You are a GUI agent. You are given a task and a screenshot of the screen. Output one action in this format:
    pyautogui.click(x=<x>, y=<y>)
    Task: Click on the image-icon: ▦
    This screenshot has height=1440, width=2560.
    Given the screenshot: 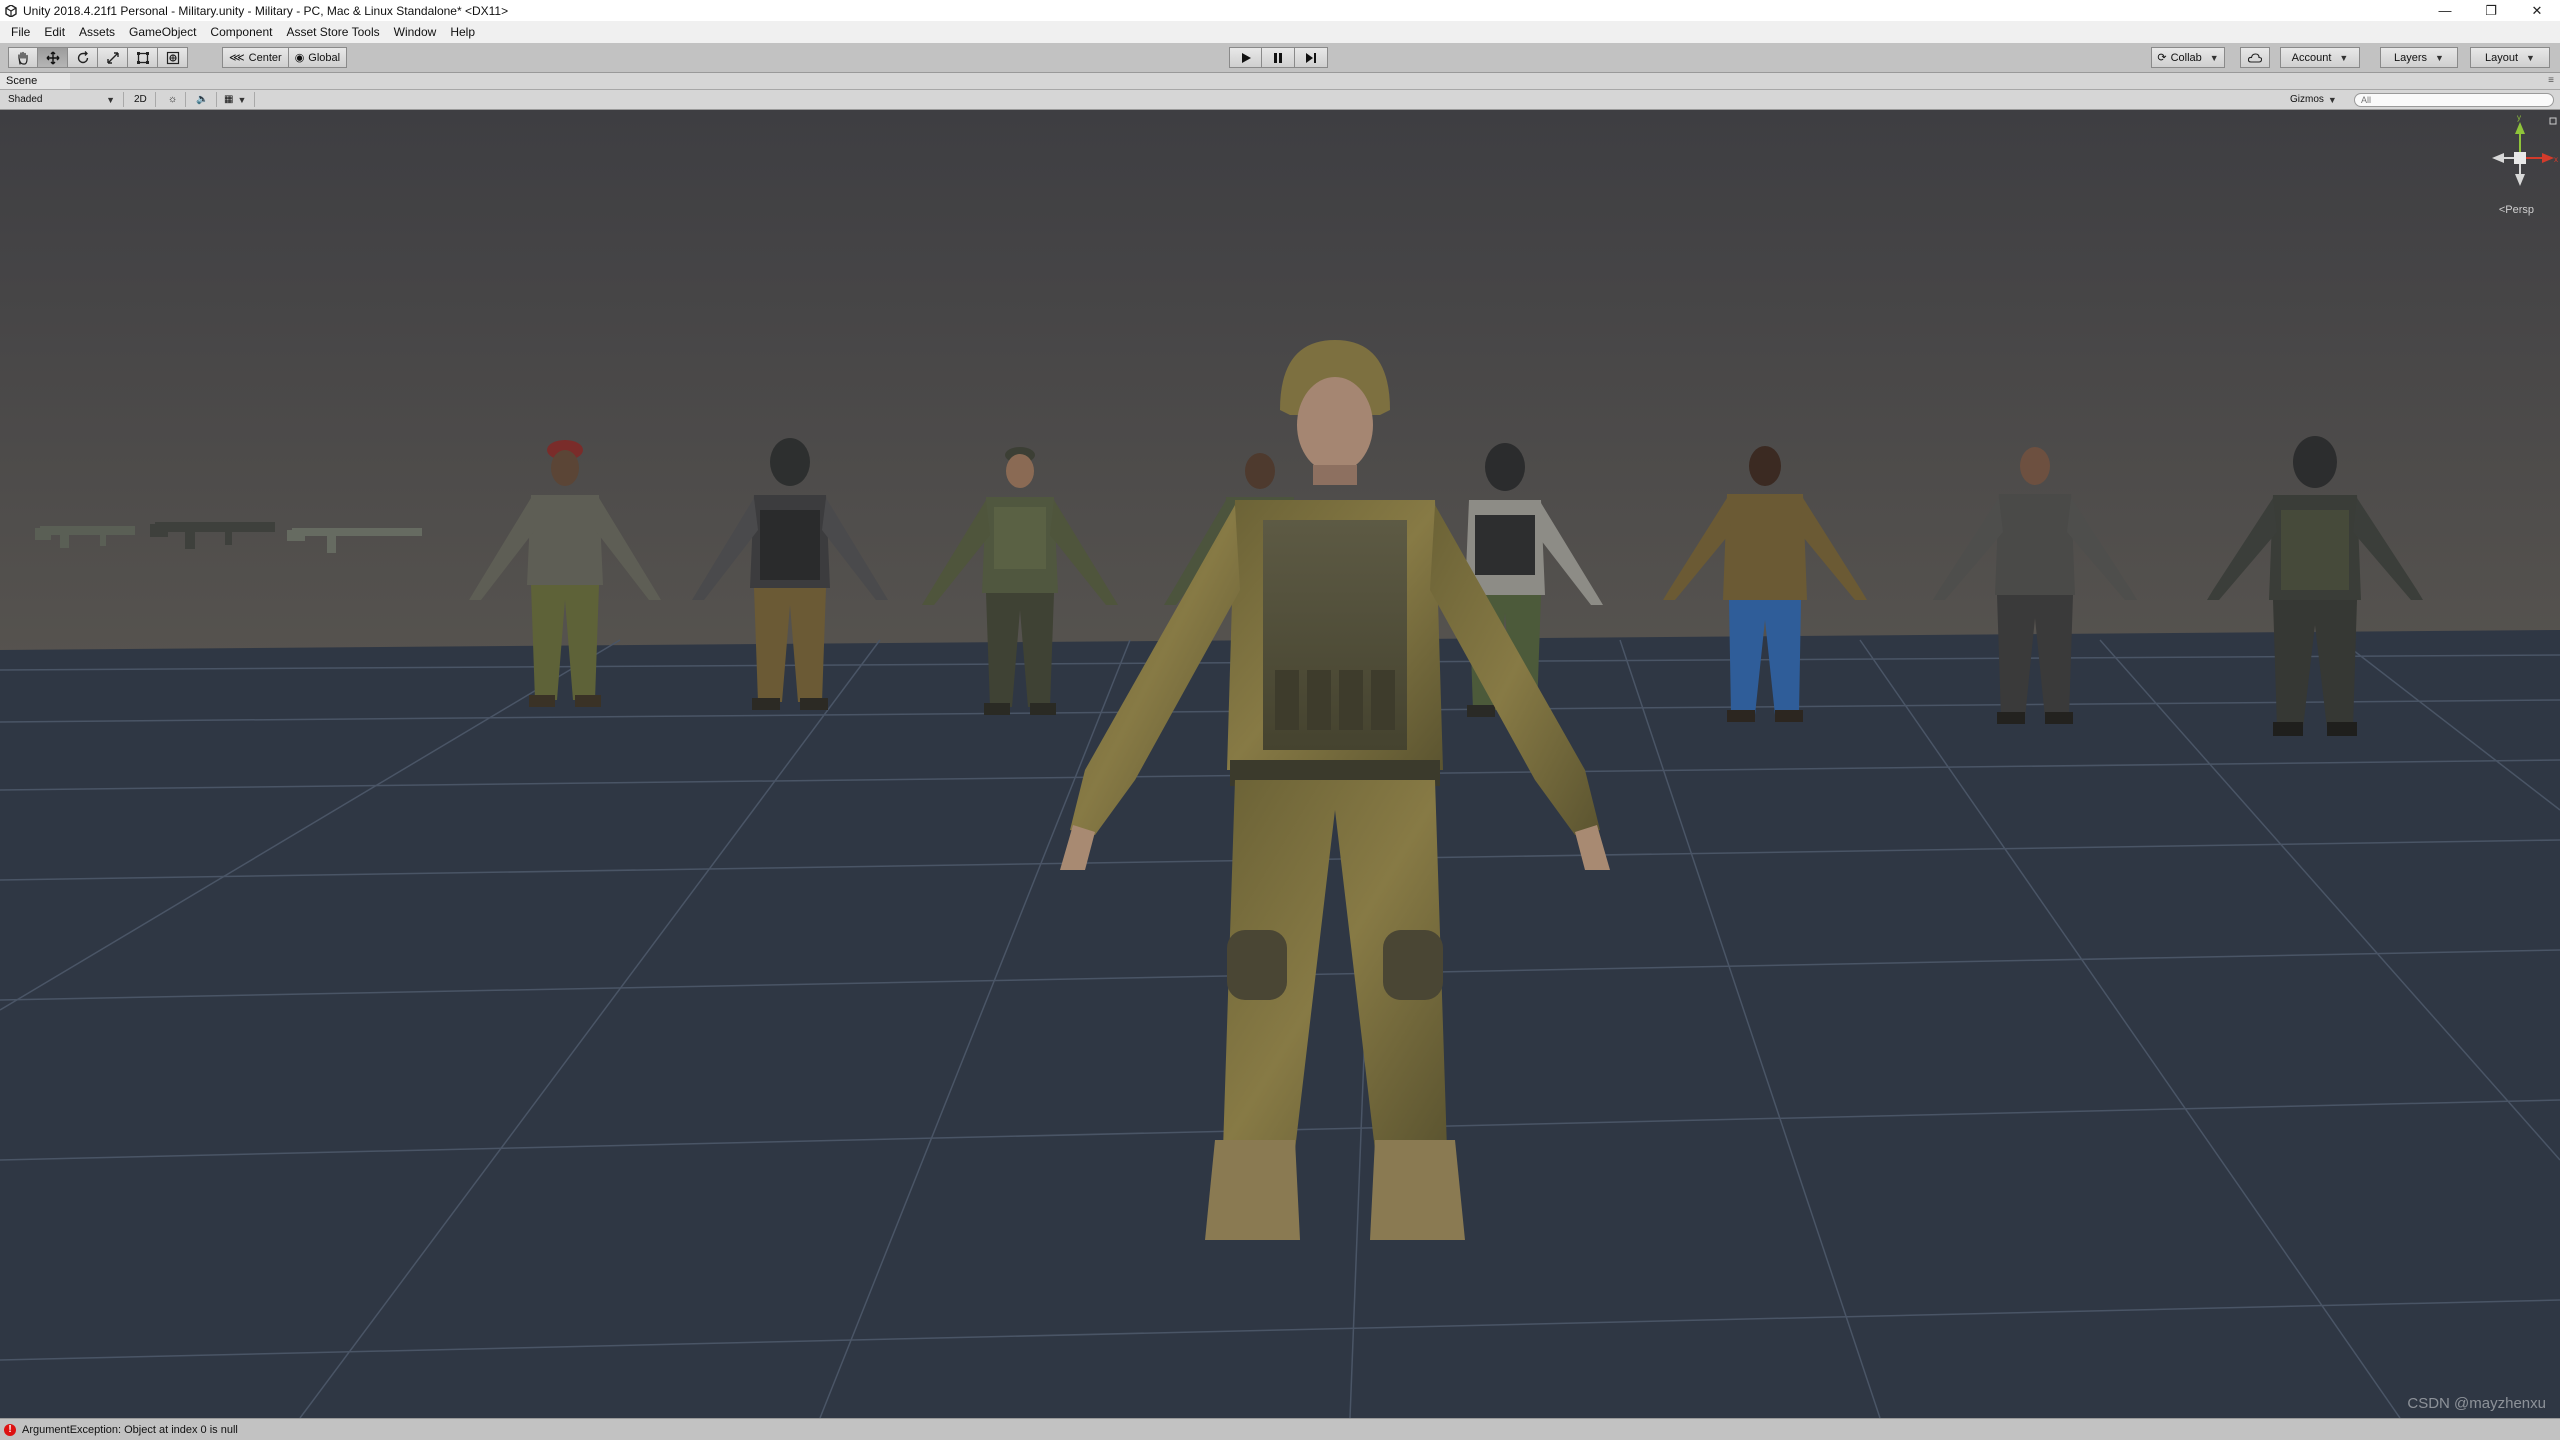 What is the action you would take?
    pyautogui.click(x=229, y=99)
    